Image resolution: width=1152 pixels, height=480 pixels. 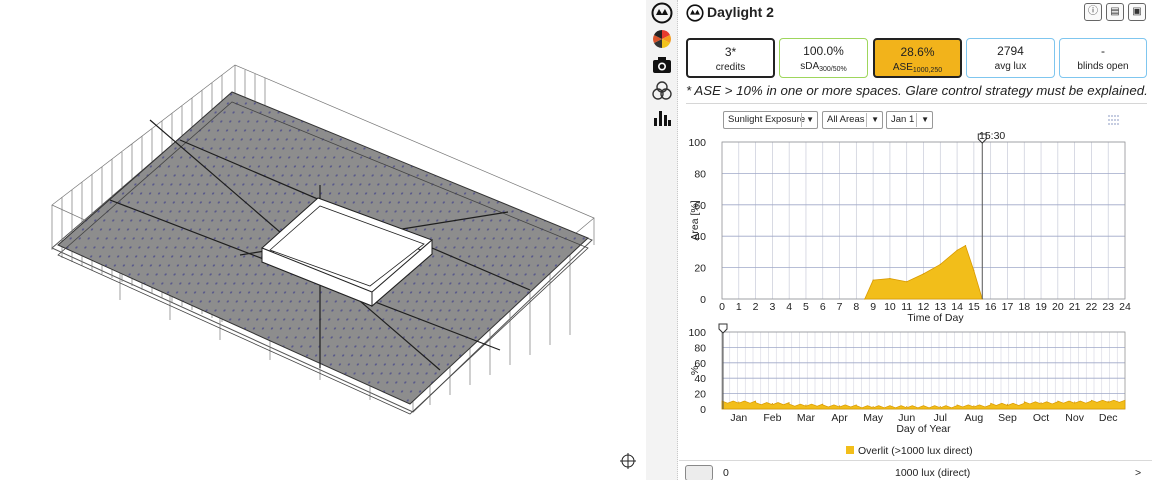 I want to click on x-tick-label: Mar, so click(x=806, y=418).